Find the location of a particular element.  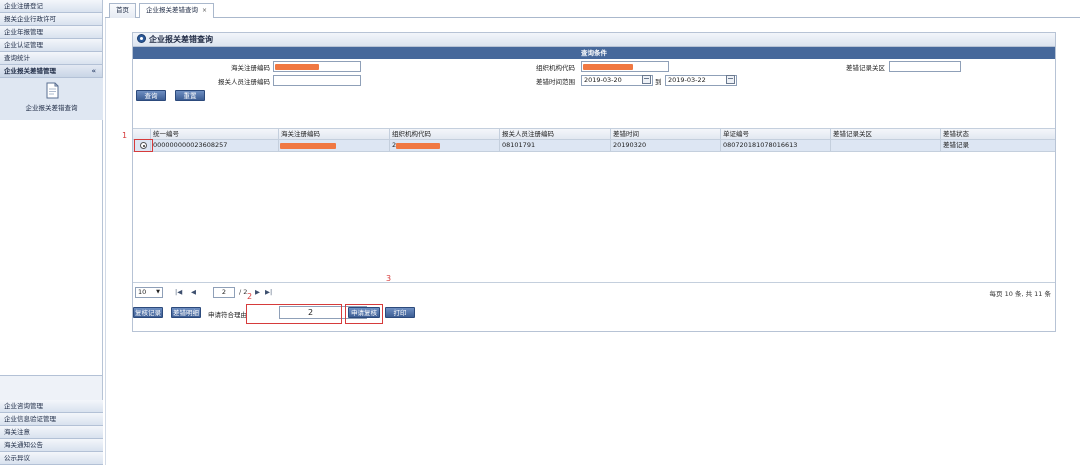

button-row: 查询 重置 is located at coordinates (594, 95).